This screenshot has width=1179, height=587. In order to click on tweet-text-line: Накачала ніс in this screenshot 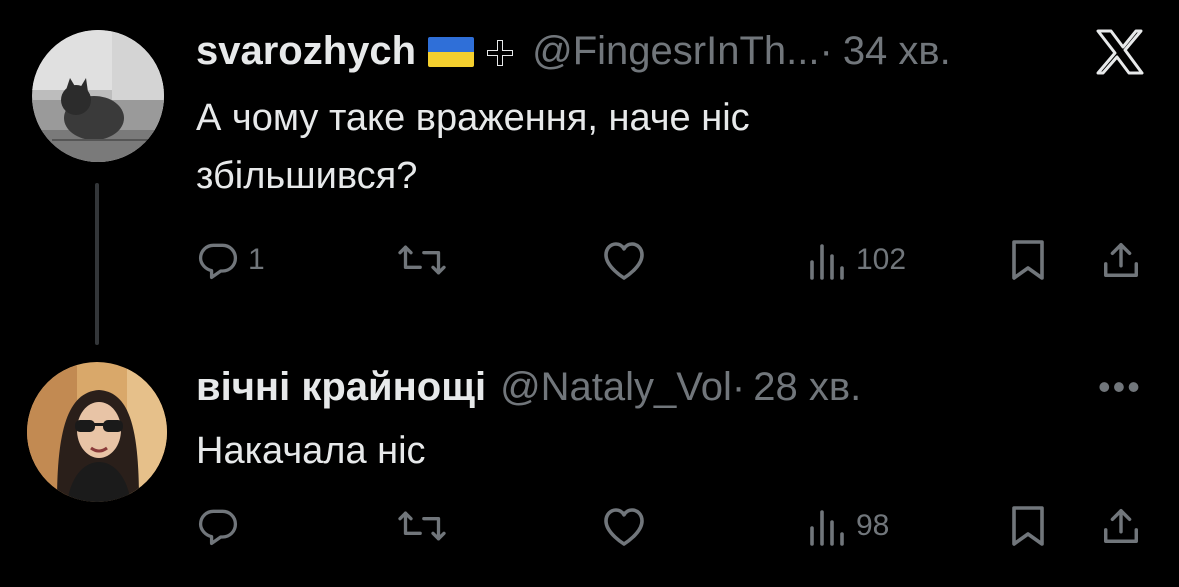, I will do `click(311, 451)`.